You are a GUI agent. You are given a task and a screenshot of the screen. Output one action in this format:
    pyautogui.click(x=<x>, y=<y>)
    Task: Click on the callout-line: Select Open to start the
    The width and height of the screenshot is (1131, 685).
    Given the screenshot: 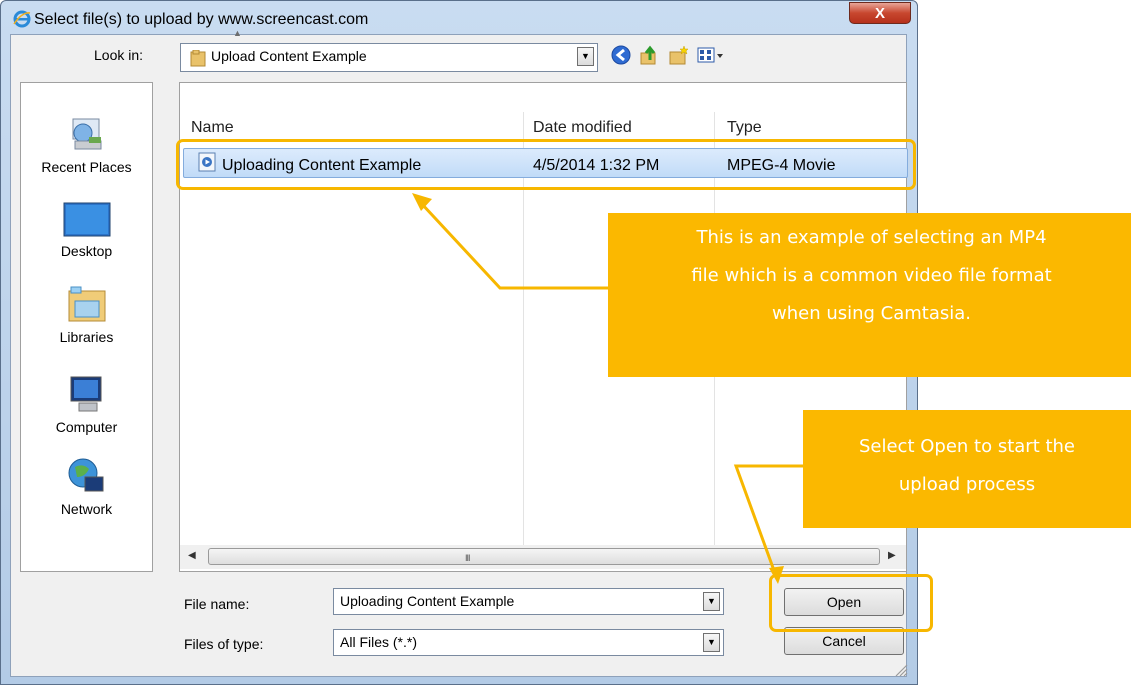 What is the action you would take?
    pyautogui.click(x=967, y=446)
    